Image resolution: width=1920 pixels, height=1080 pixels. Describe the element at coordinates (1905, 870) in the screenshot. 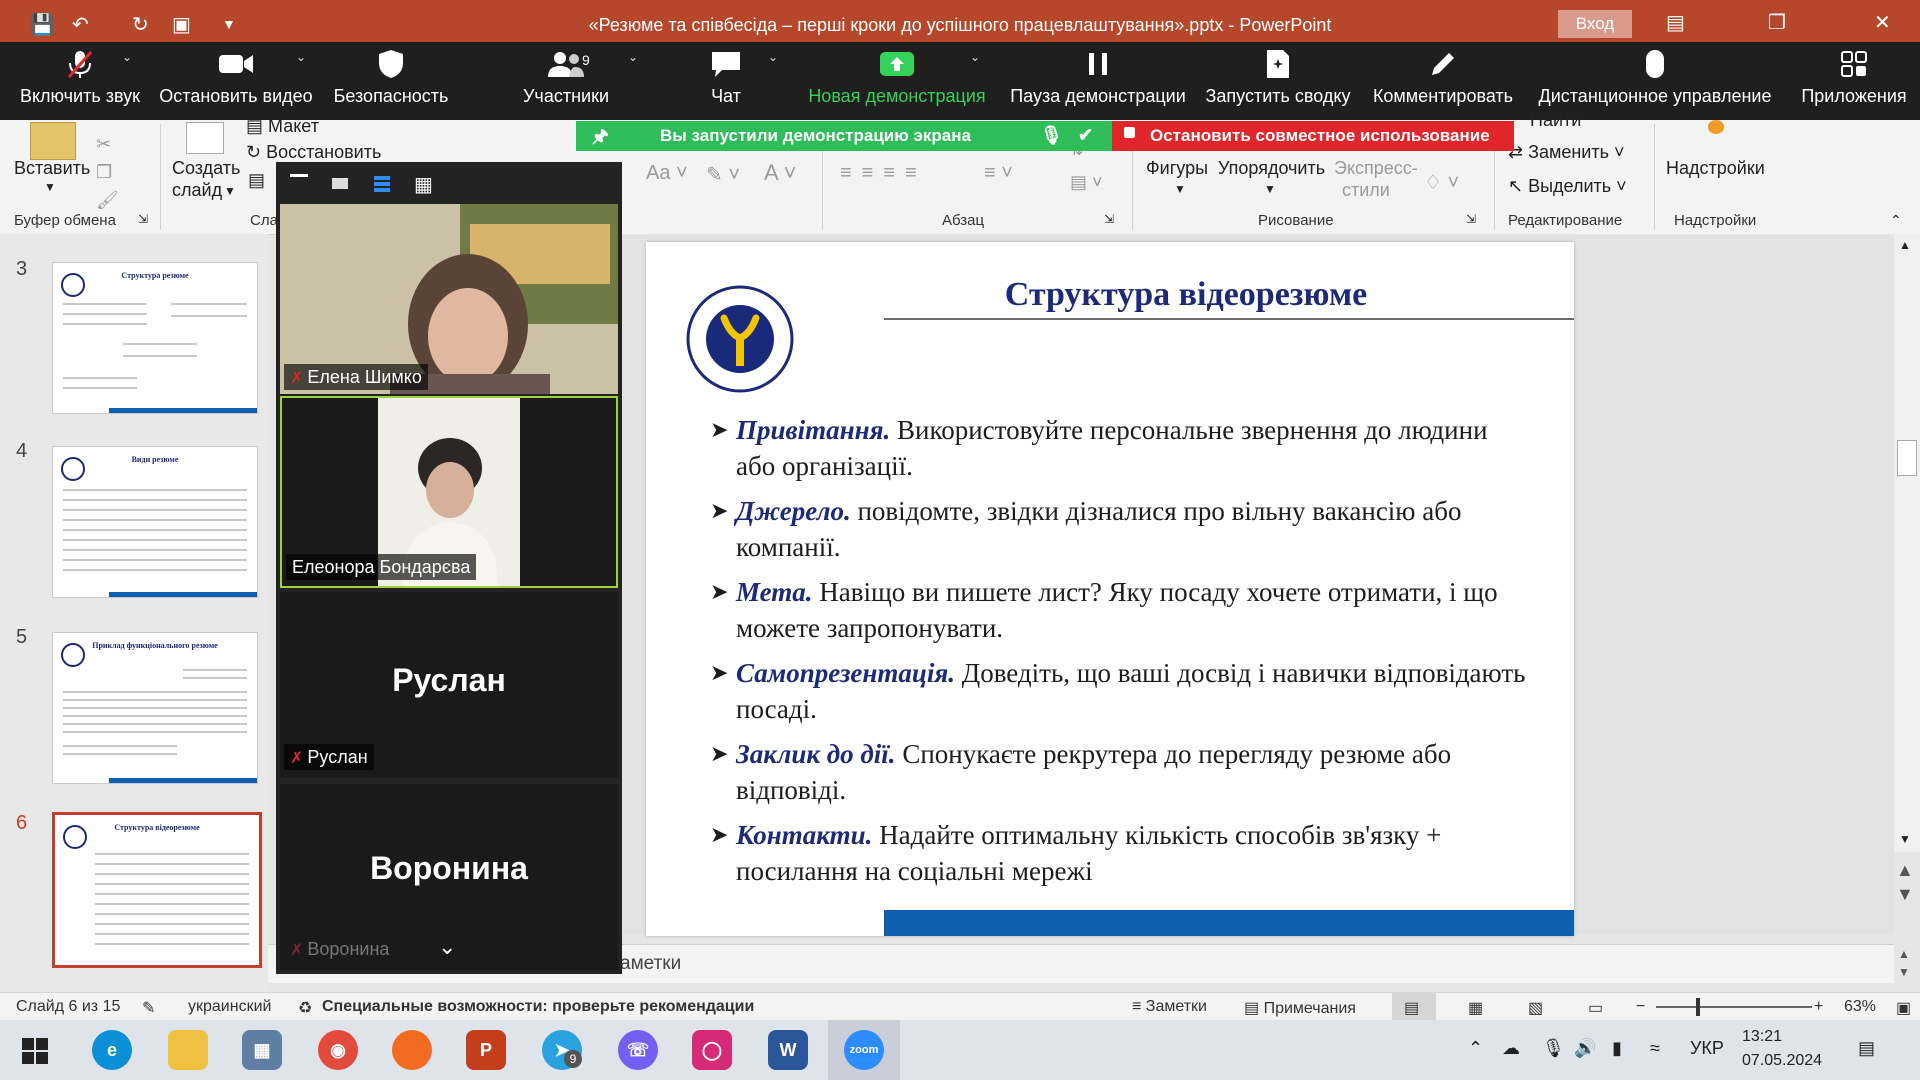

I see `previous-slide-icon: ▲` at that location.